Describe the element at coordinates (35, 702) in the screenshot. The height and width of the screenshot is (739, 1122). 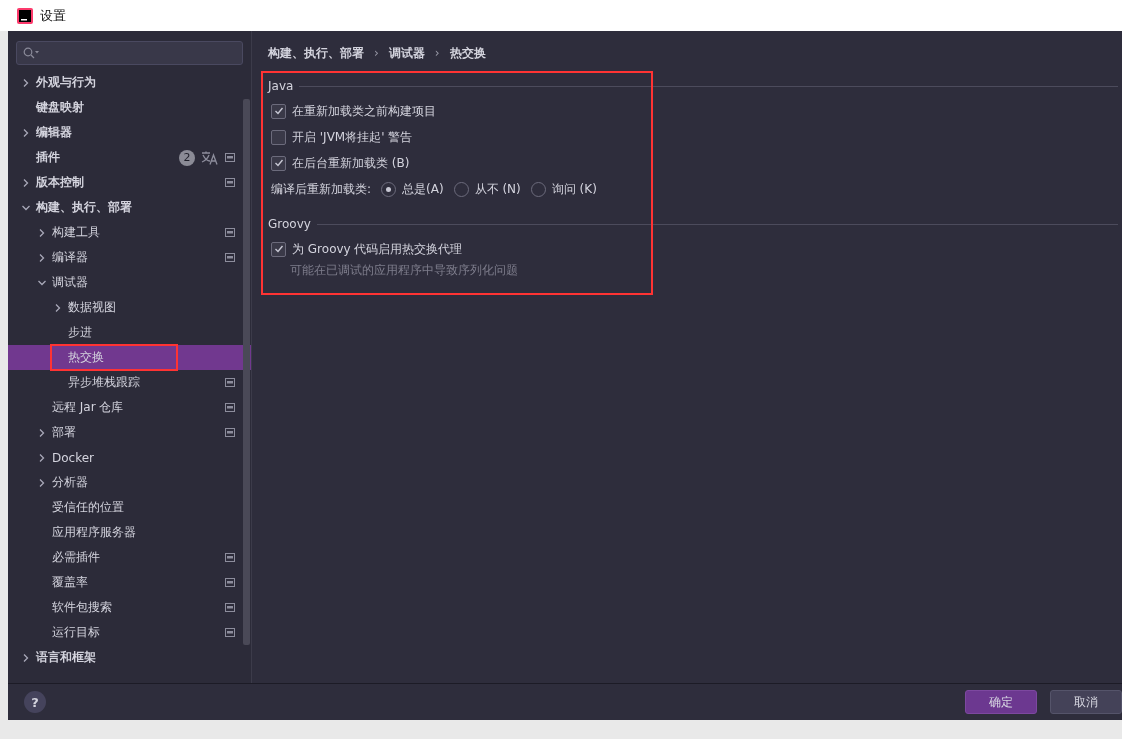
I see `help-button: ?` at that location.